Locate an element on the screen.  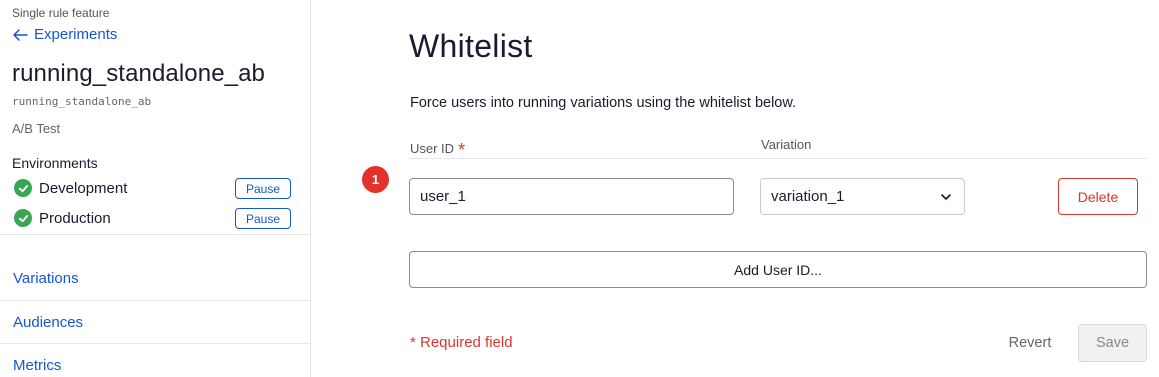
arrow-left-icon is located at coordinates (20, 34).